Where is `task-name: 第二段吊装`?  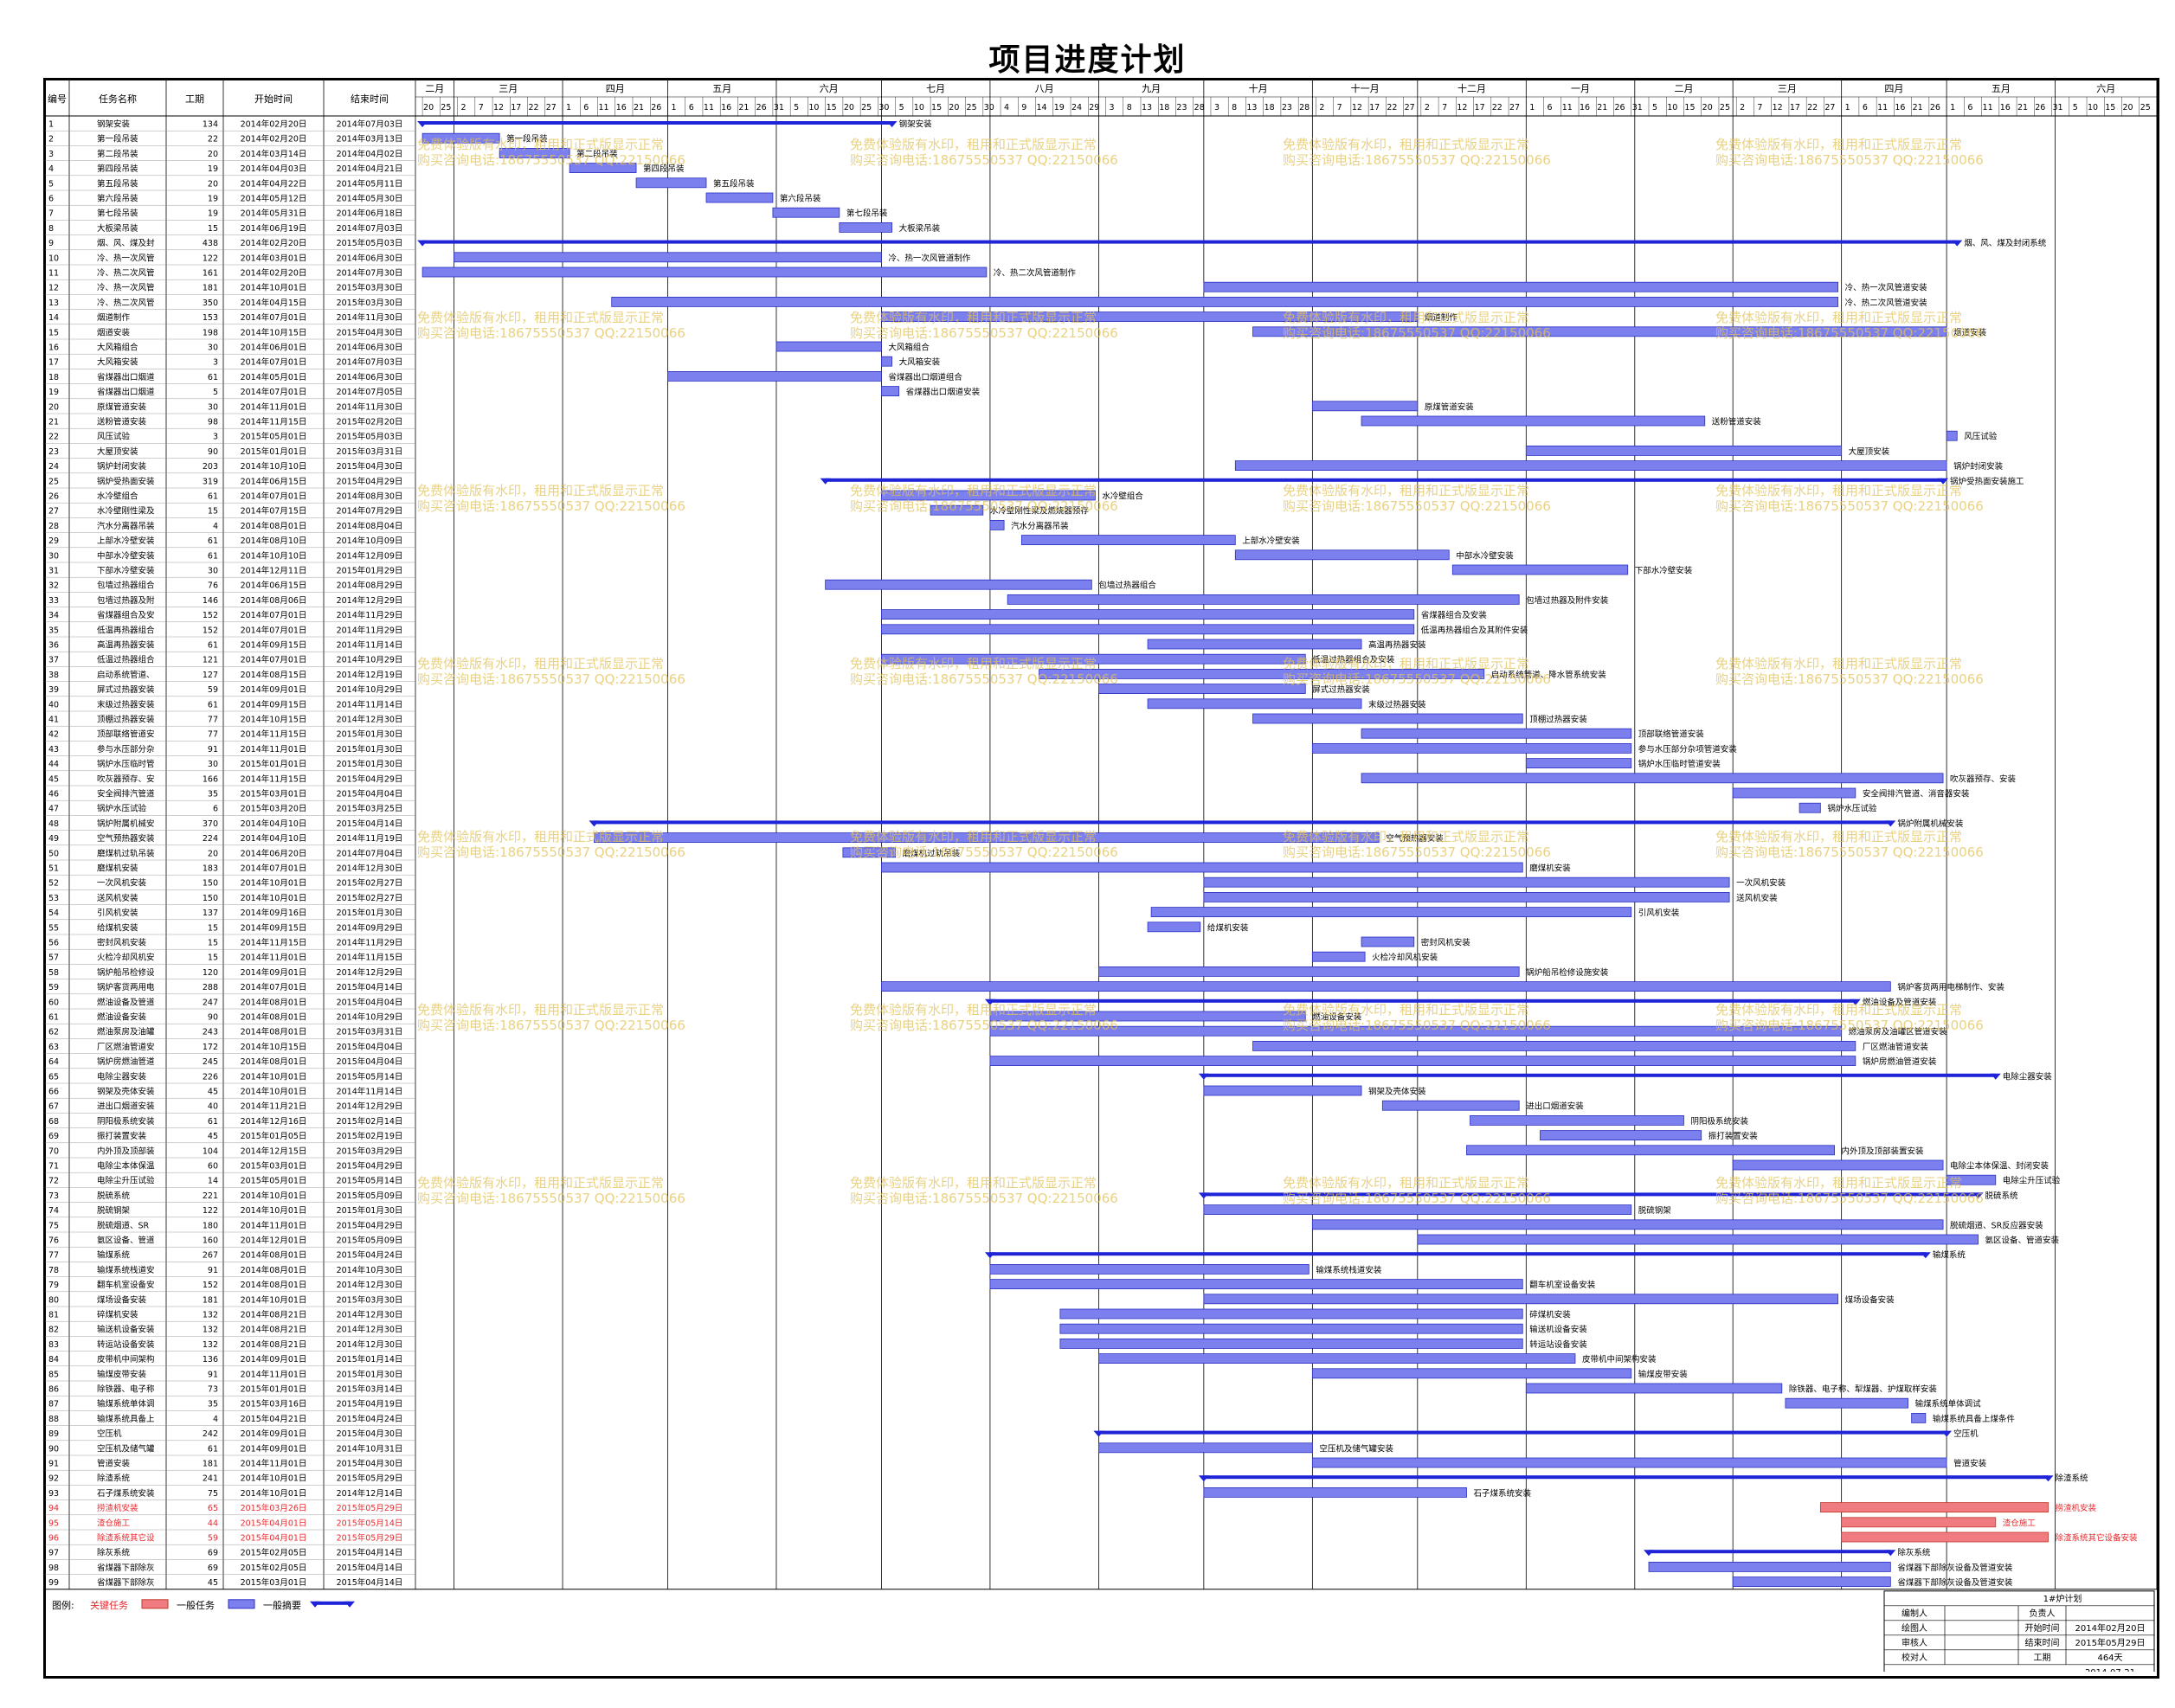
task-name: 第二段吊装 is located at coordinates (118, 154).